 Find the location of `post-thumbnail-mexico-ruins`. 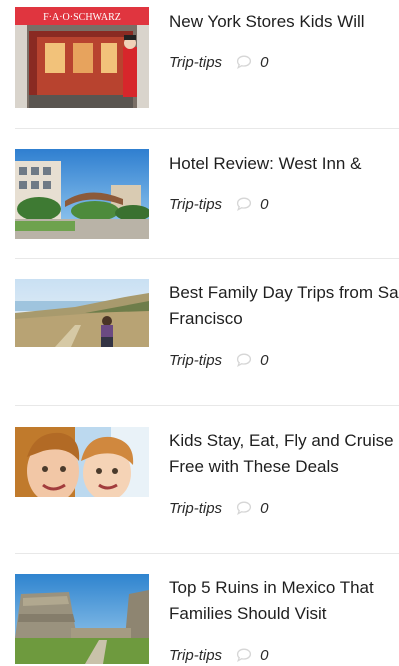

post-thumbnail-mexico-ruins is located at coordinates (82, 619).